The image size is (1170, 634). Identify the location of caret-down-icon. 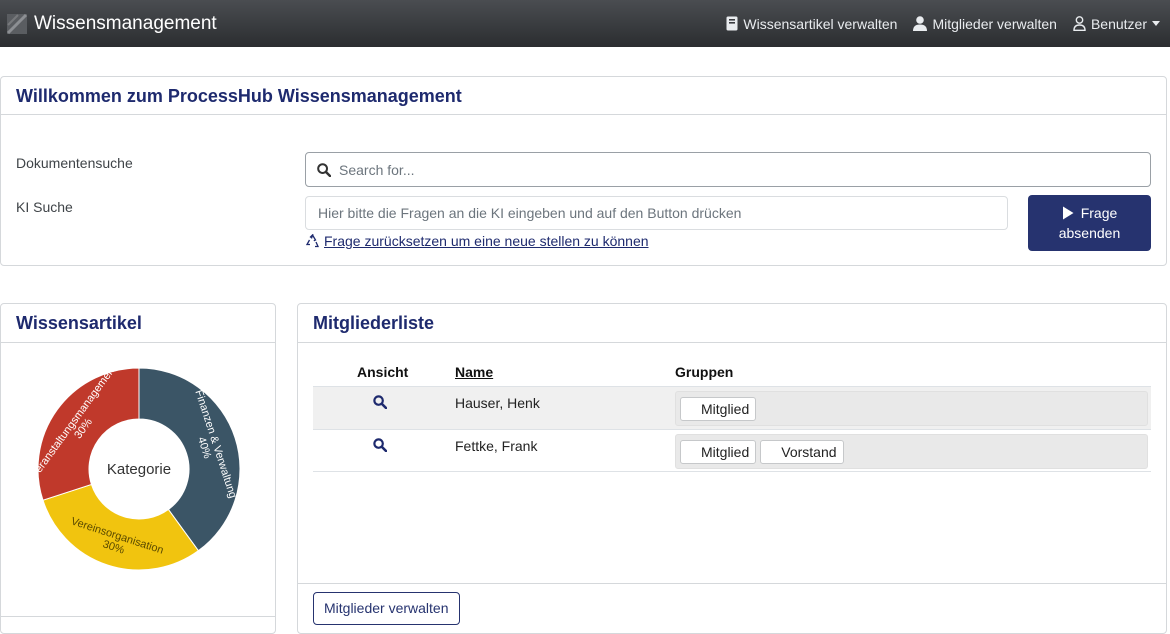
(1156, 23).